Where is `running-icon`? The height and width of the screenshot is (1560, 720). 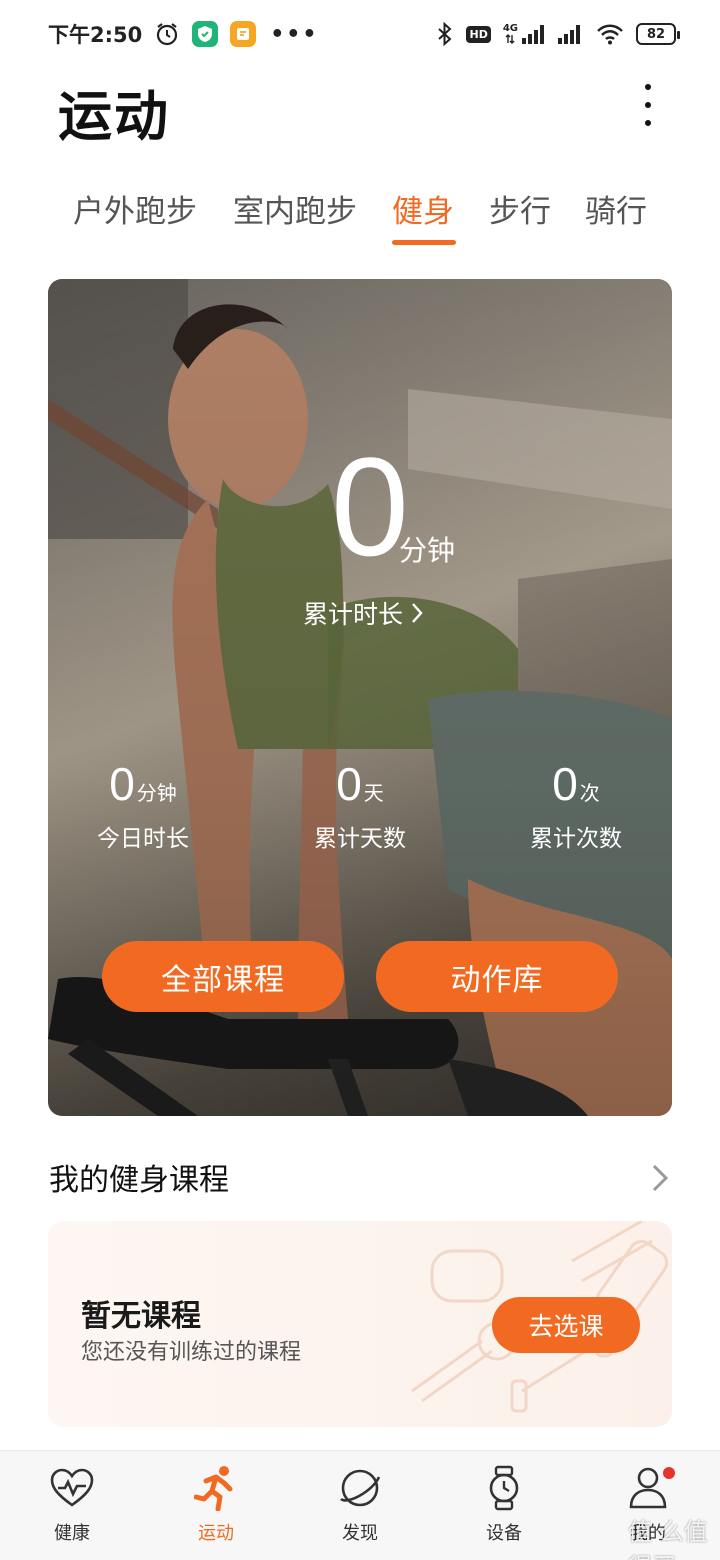 running-icon is located at coordinates (216, 1488).